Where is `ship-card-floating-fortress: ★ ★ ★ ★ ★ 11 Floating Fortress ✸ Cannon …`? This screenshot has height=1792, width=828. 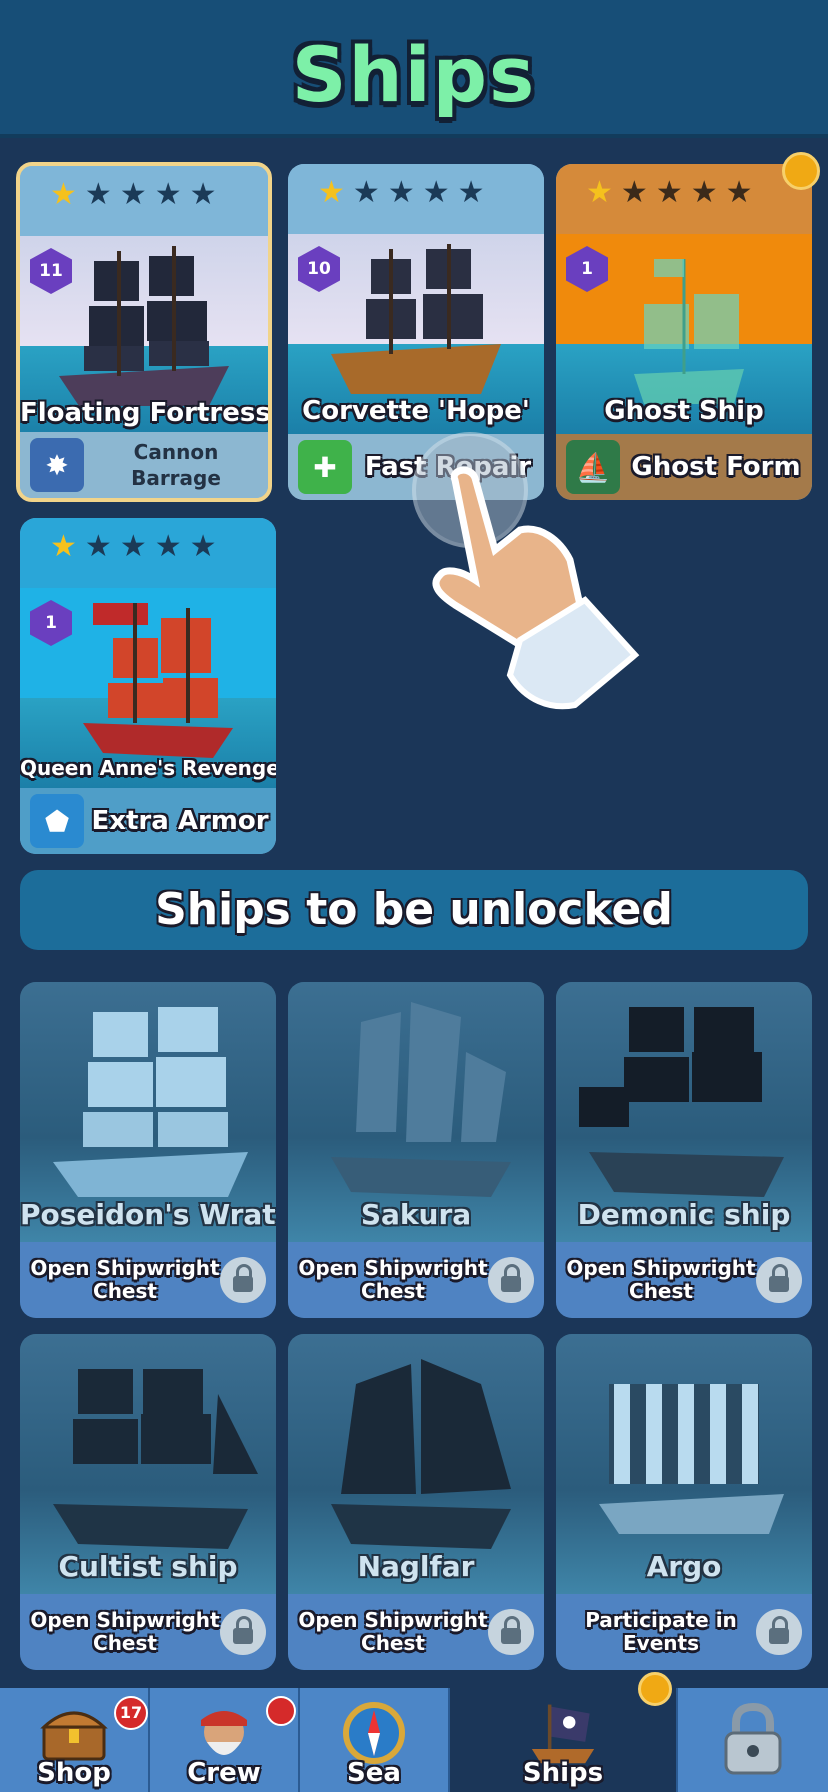
ship-card-floating-fortress: ★ ★ ★ ★ ★ 11 Floating Fortress ✸ Cannon … is located at coordinates (144, 332).